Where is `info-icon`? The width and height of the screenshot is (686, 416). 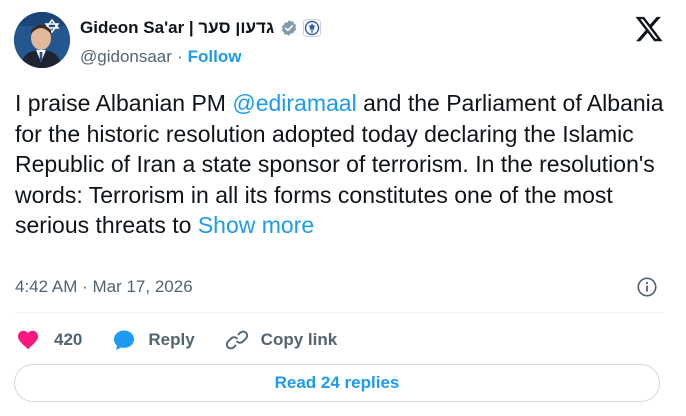 info-icon is located at coordinates (647, 287).